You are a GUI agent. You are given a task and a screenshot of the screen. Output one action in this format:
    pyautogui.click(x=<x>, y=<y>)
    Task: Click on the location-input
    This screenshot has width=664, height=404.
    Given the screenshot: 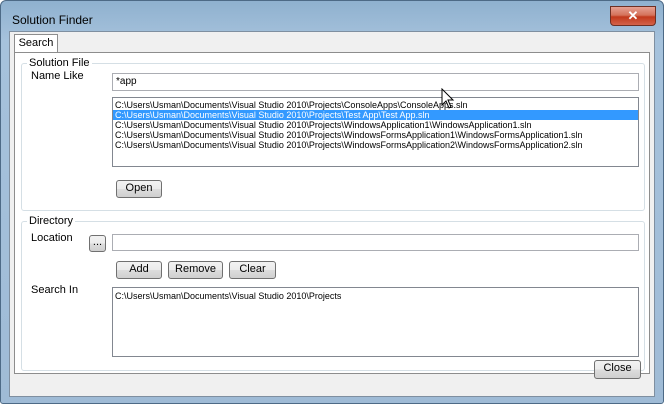 What is the action you would take?
    pyautogui.click(x=375, y=242)
    